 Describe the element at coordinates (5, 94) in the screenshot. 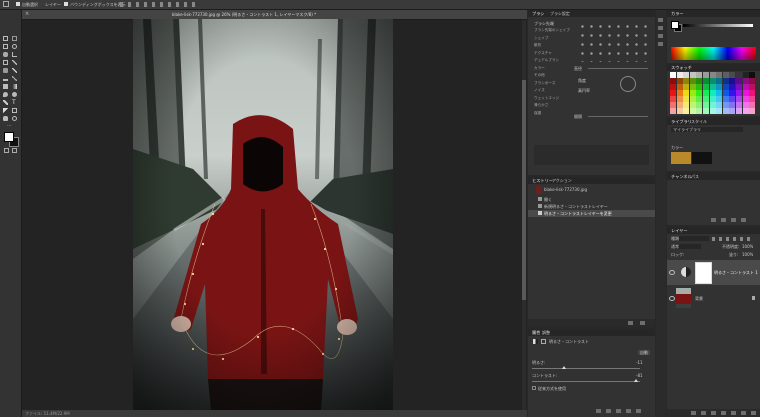

I see `blur-tool-icon` at that location.